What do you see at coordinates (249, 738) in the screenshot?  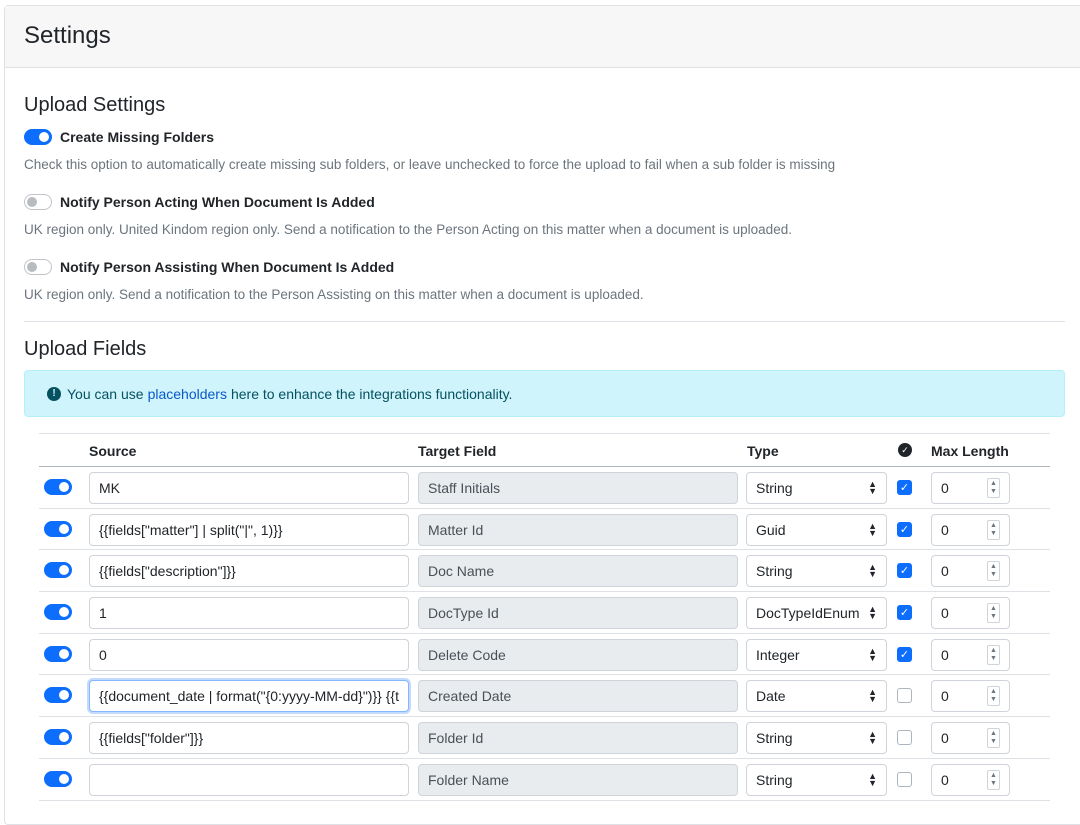 I see `source-input: {{fields["folder"]}}` at bounding box center [249, 738].